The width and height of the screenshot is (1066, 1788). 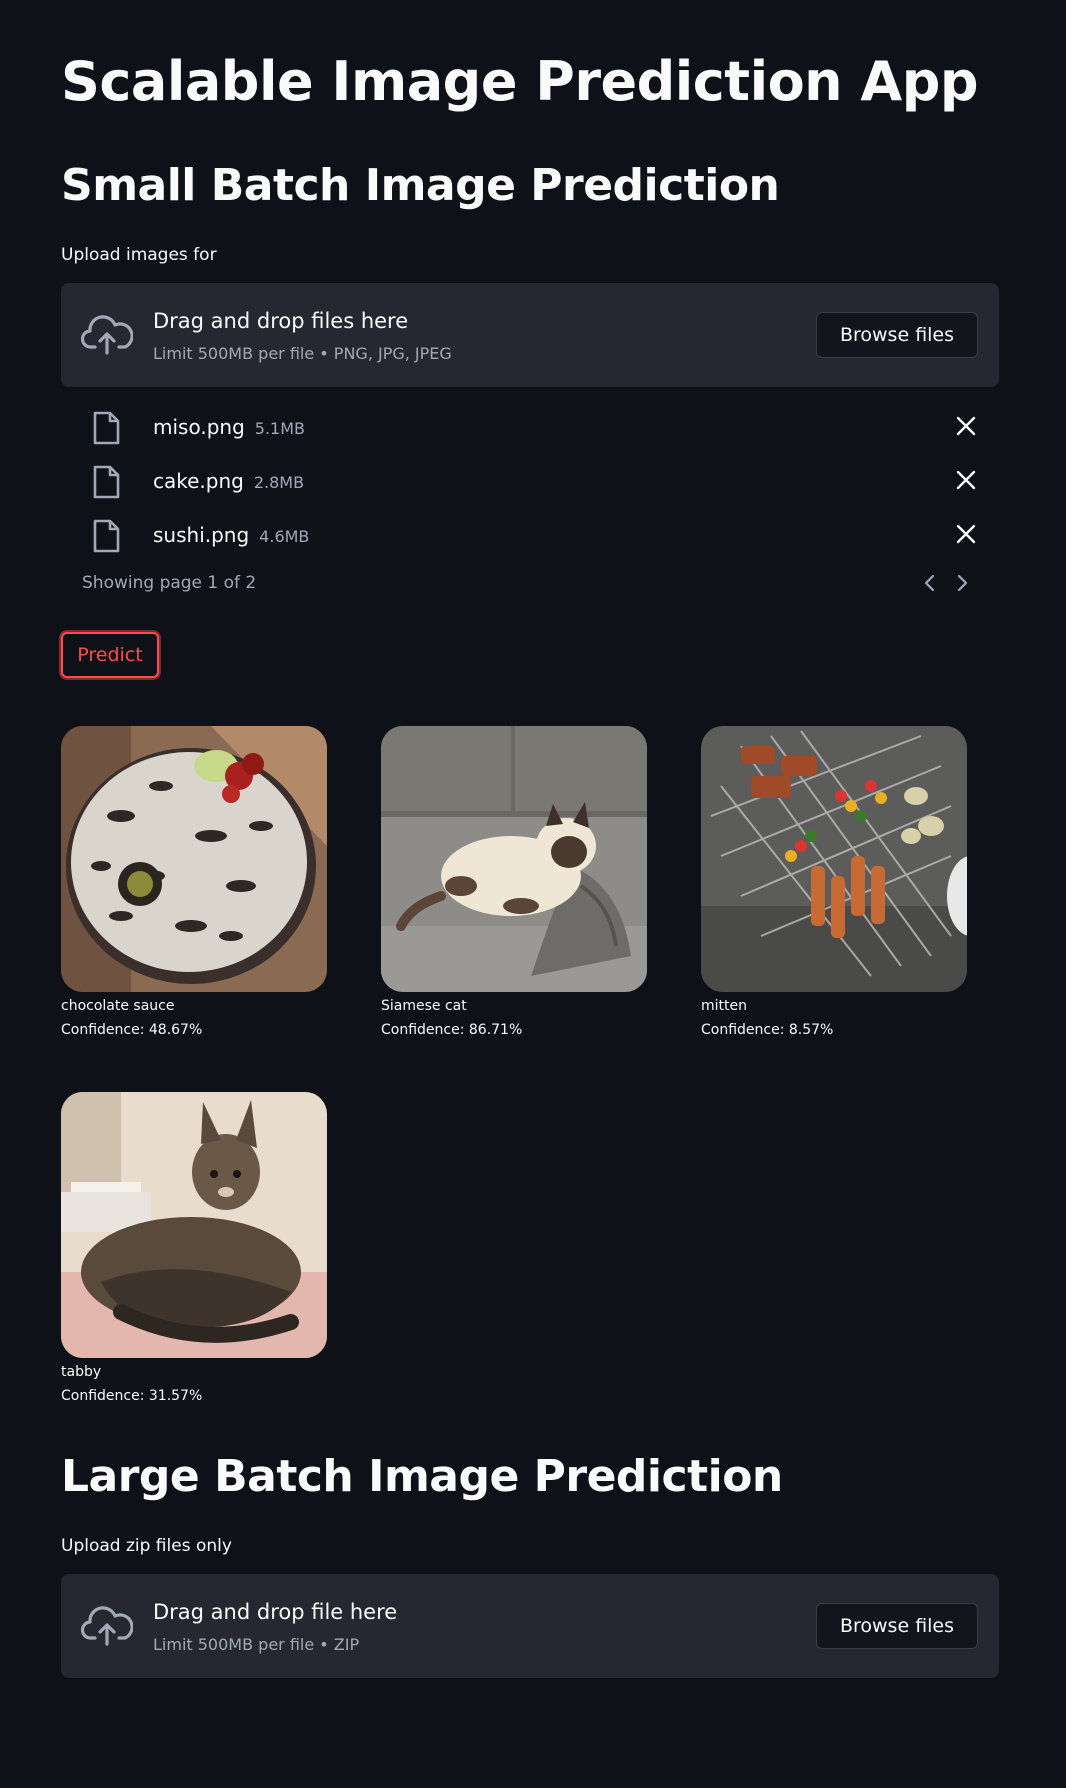 I want to click on file-name: cake.png, so click(x=198, y=481).